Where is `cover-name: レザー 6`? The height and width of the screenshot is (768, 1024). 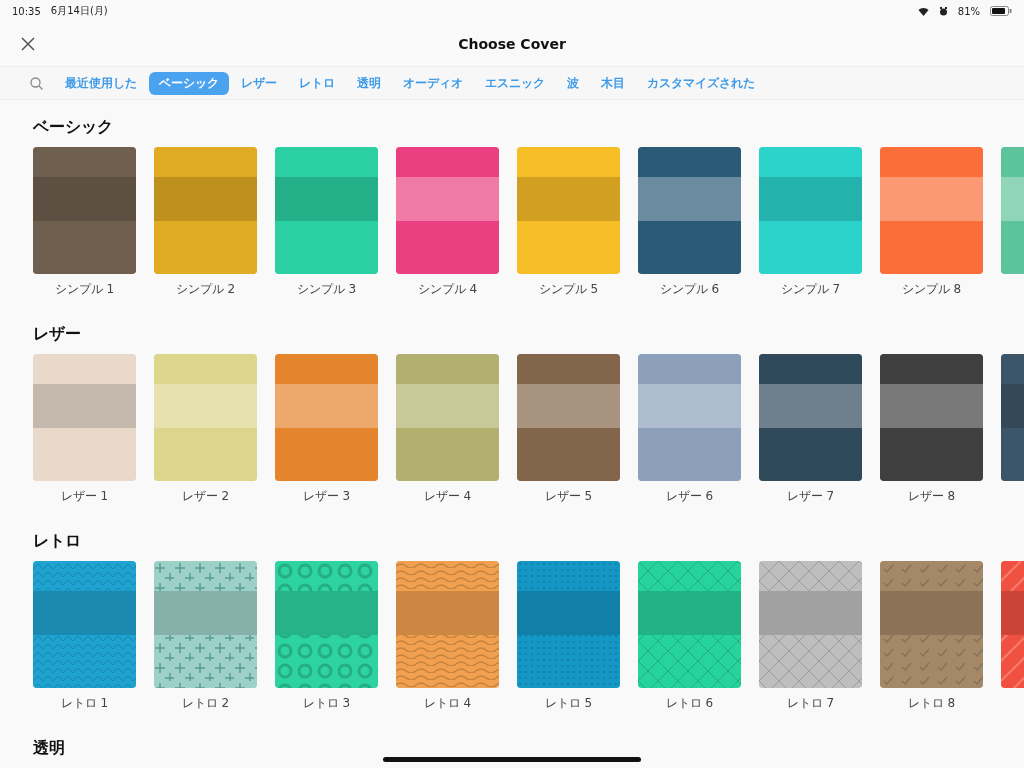
cover-name: レザー 6 is located at coordinates (689, 496).